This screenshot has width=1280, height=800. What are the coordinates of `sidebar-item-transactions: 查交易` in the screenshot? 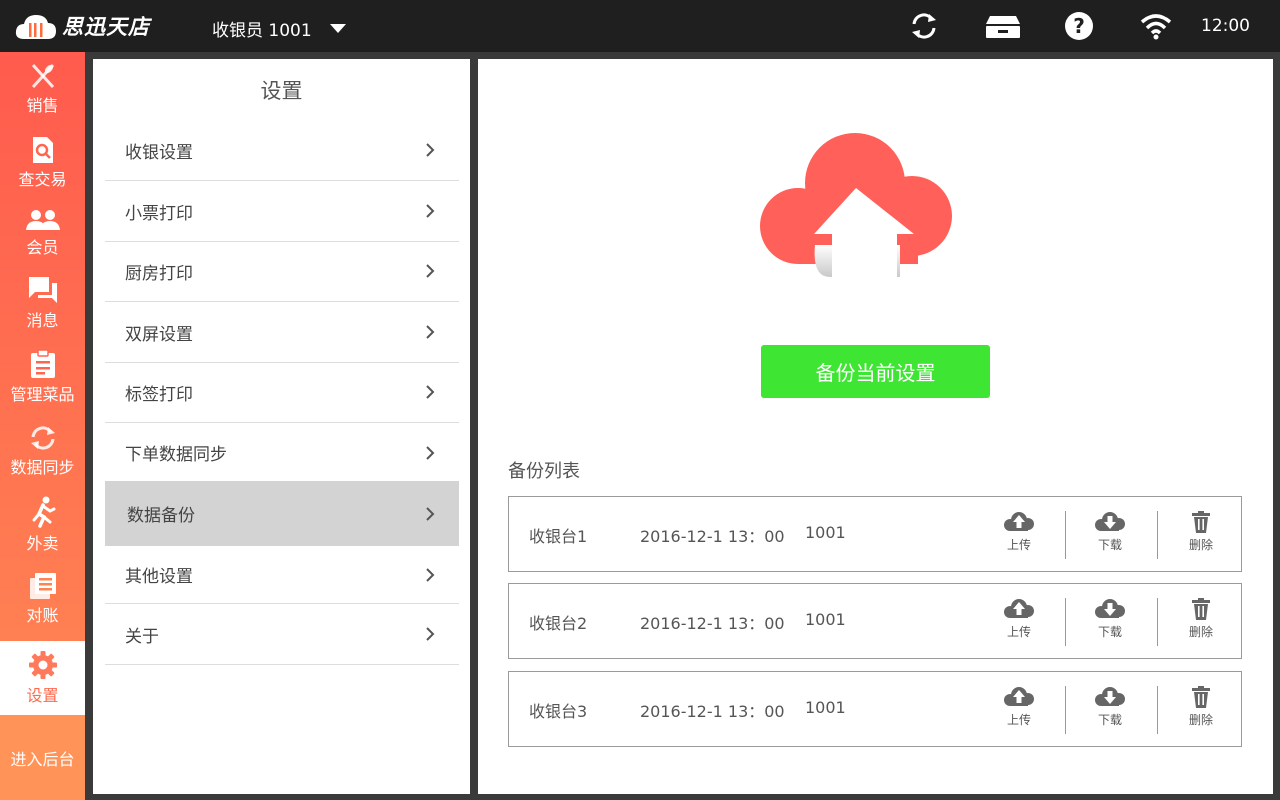 It's located at (42, 163).